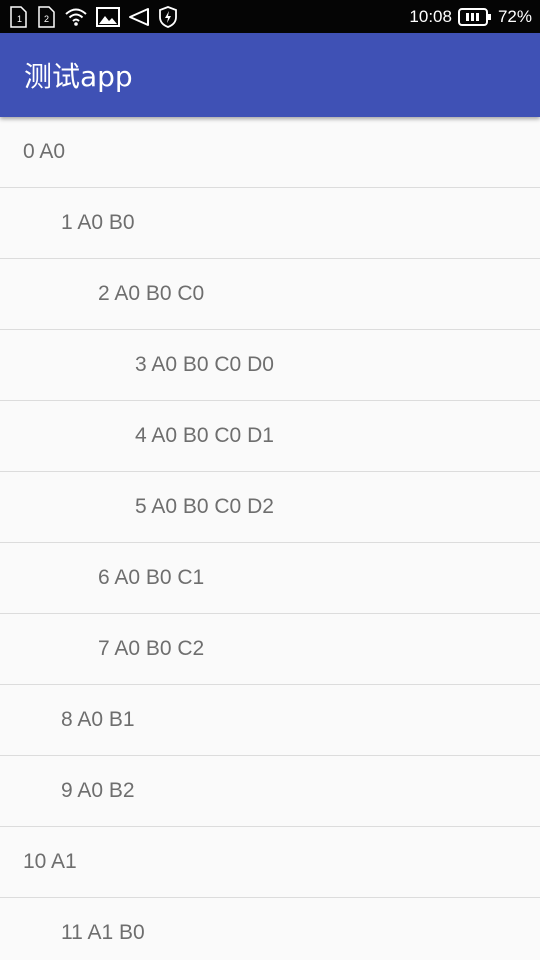 The image size is (540, 960). I want to click on status-bar: 1 2 10:08 72%, so click(270, 16).